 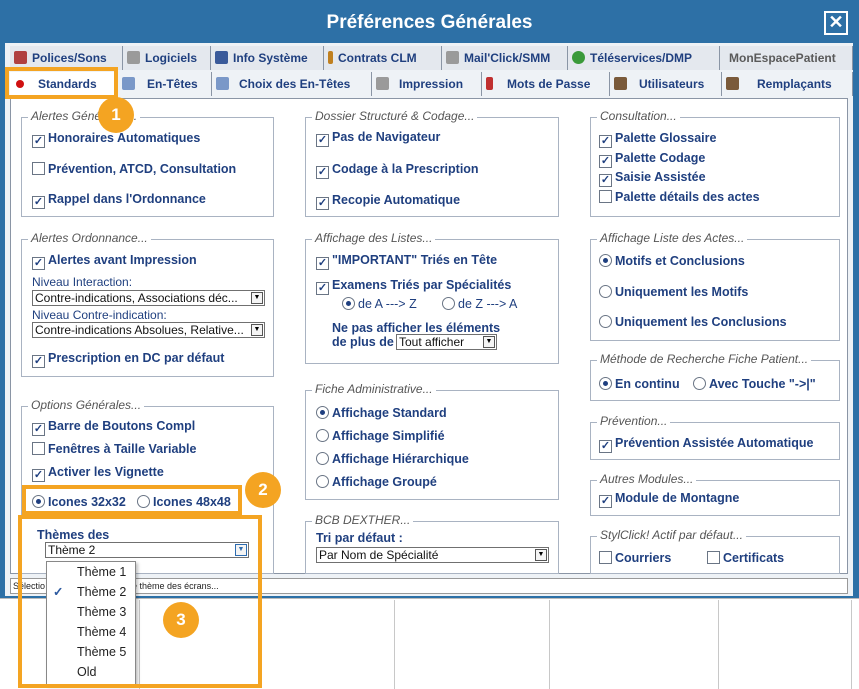 What do you see at coordinates (405, 169) in the screenshot?
I see `checkbox-label: Codage à la Prescription` at bounding box center [405, 169].